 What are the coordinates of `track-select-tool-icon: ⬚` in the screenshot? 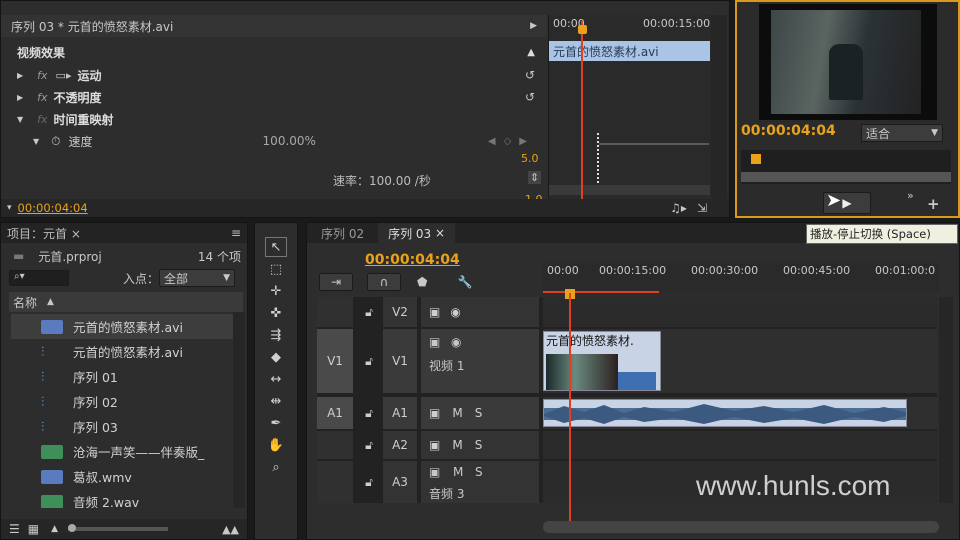 It's located at (276, 269).